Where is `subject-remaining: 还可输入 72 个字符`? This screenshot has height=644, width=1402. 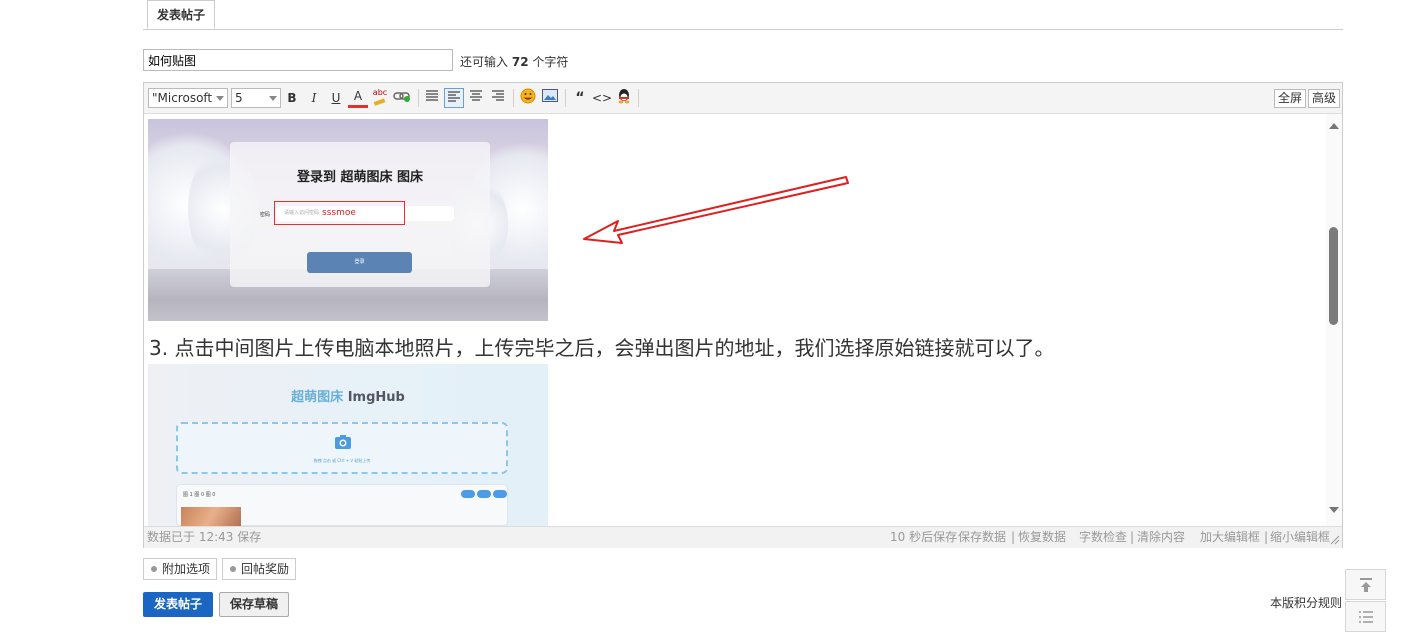 subject-remaining: 还可输入 72 个字符 is located at coordinates (514, 61).